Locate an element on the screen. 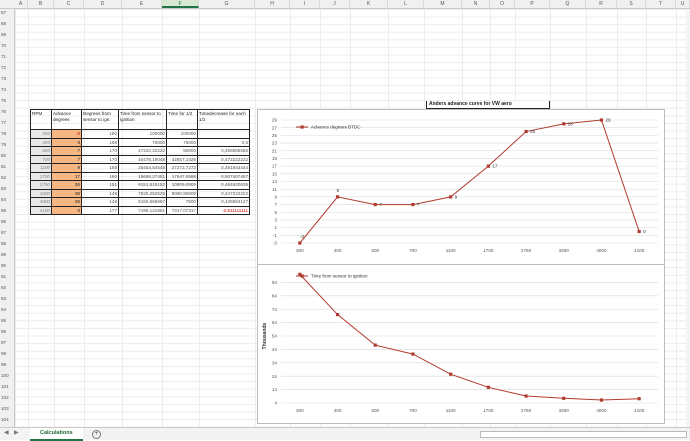 The width and height of the screenshot is (690, 441). column-header-a: A is located at coordinates (21, 4).